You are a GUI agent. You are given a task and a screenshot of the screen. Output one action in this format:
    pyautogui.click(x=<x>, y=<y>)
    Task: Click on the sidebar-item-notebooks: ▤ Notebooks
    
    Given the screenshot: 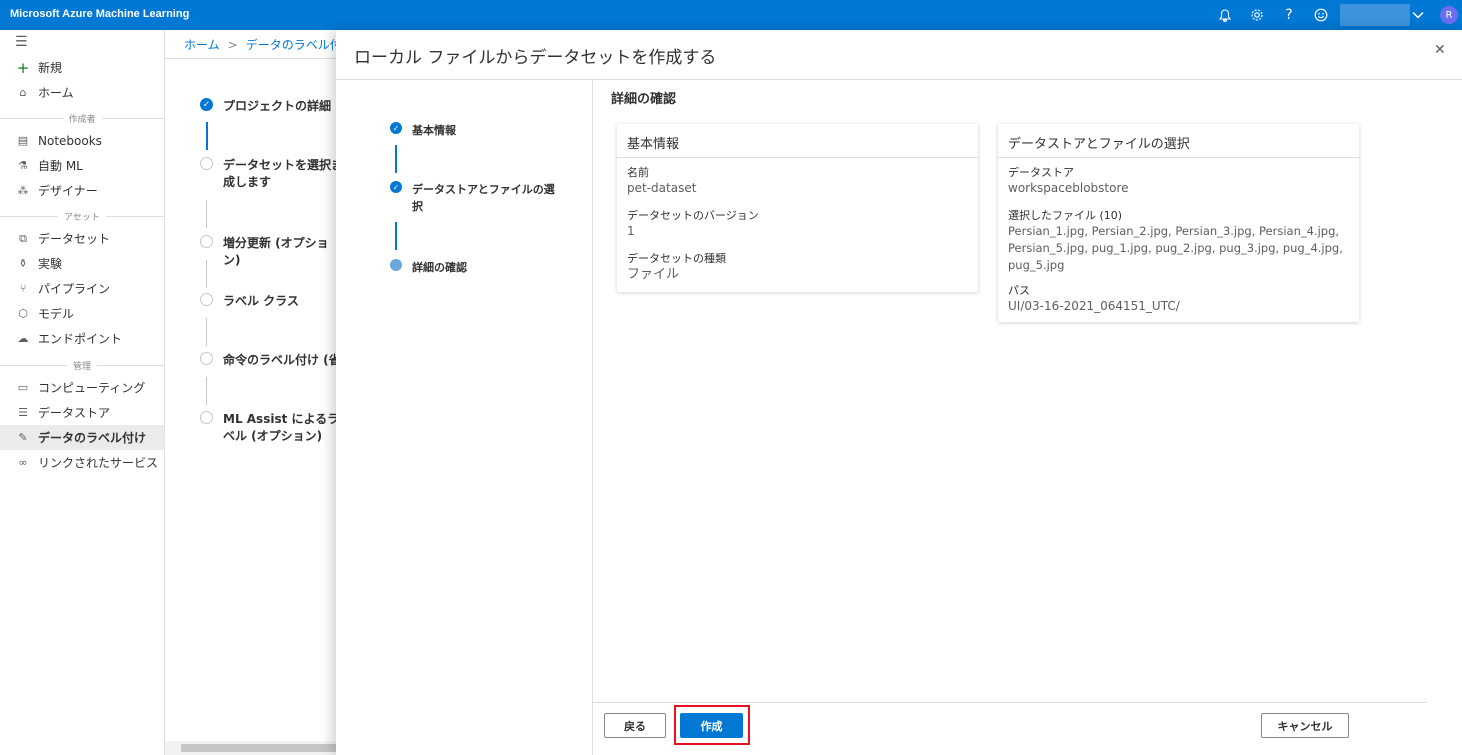 What is the action you would take?
    pyautogui.click(x=82, y=140)
    